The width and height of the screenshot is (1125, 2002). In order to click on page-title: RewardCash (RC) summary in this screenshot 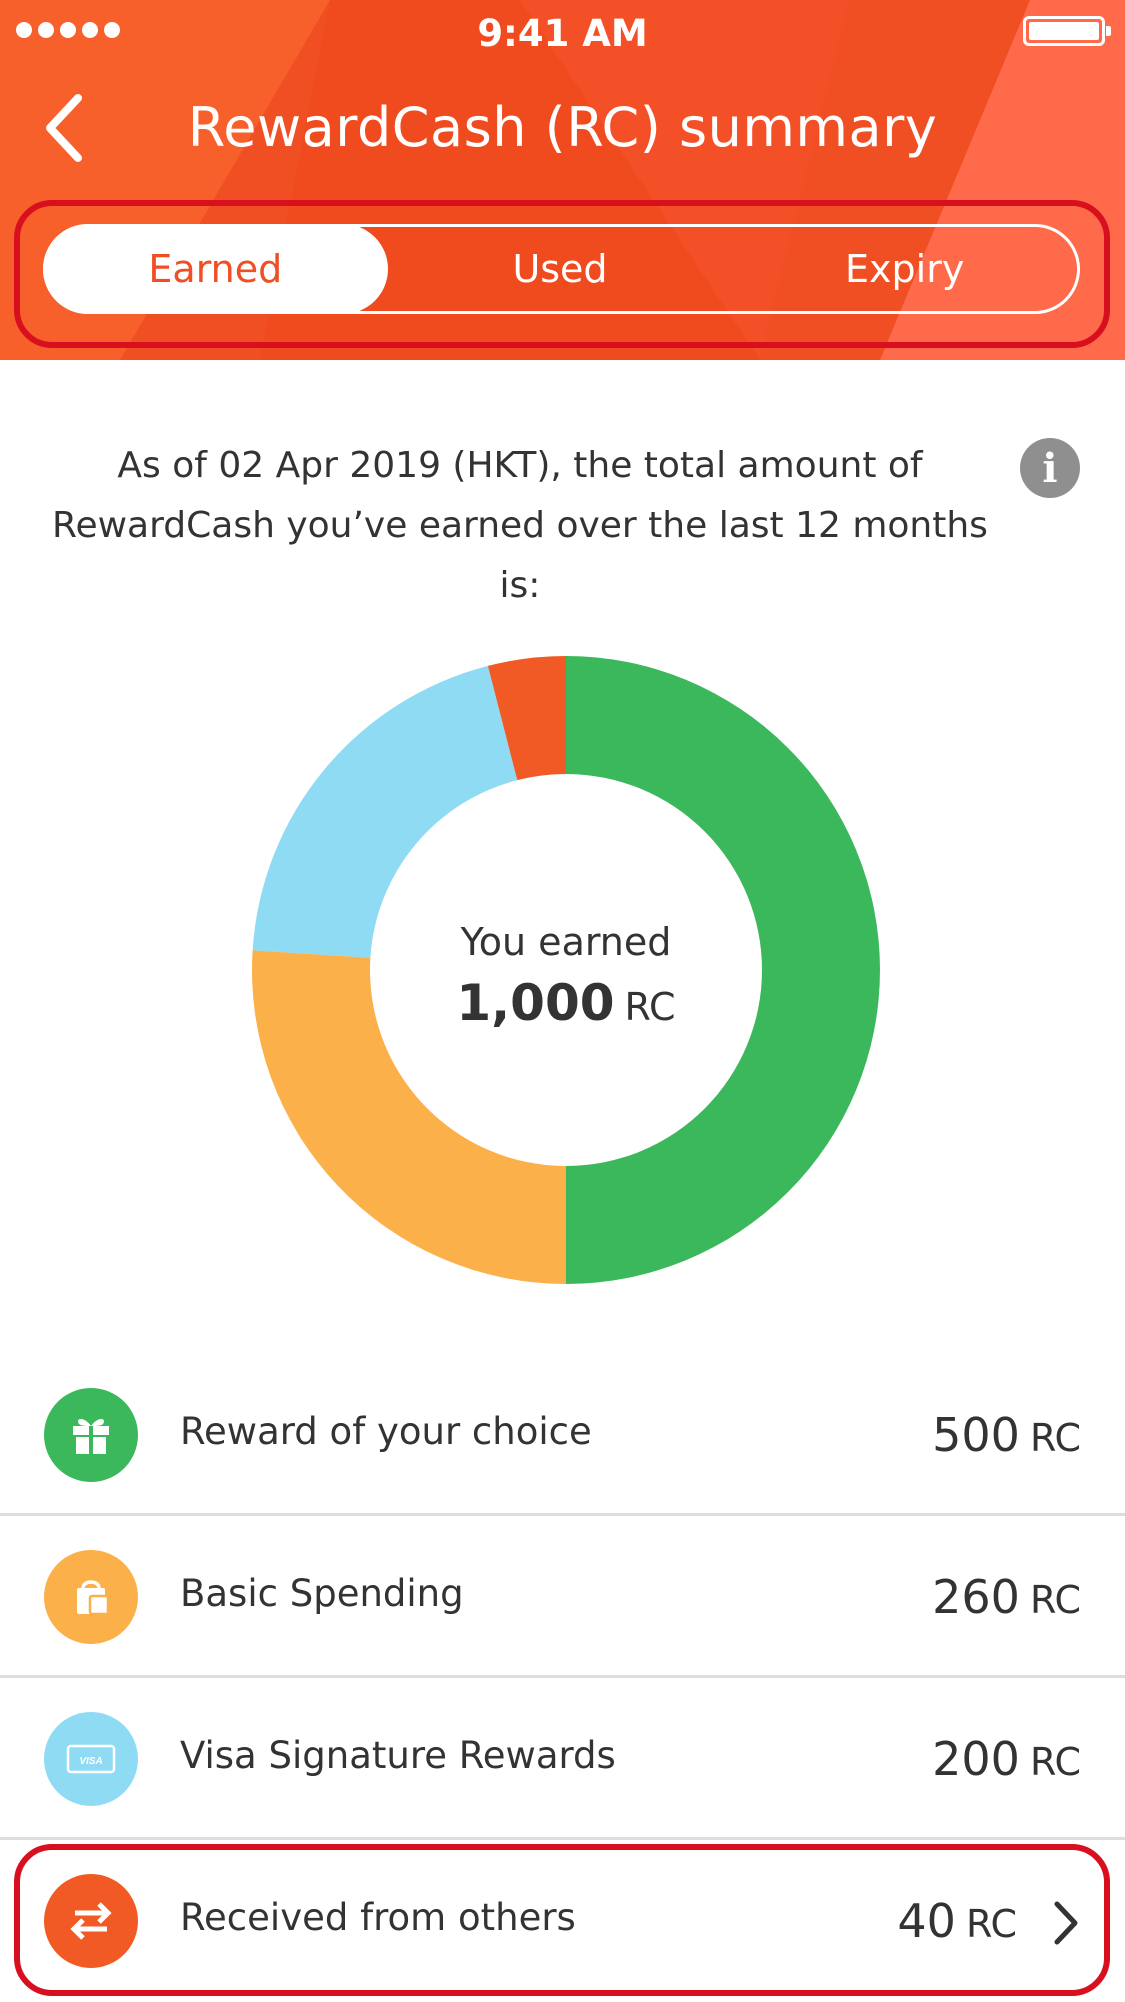, I will do `click(562, 127)`.